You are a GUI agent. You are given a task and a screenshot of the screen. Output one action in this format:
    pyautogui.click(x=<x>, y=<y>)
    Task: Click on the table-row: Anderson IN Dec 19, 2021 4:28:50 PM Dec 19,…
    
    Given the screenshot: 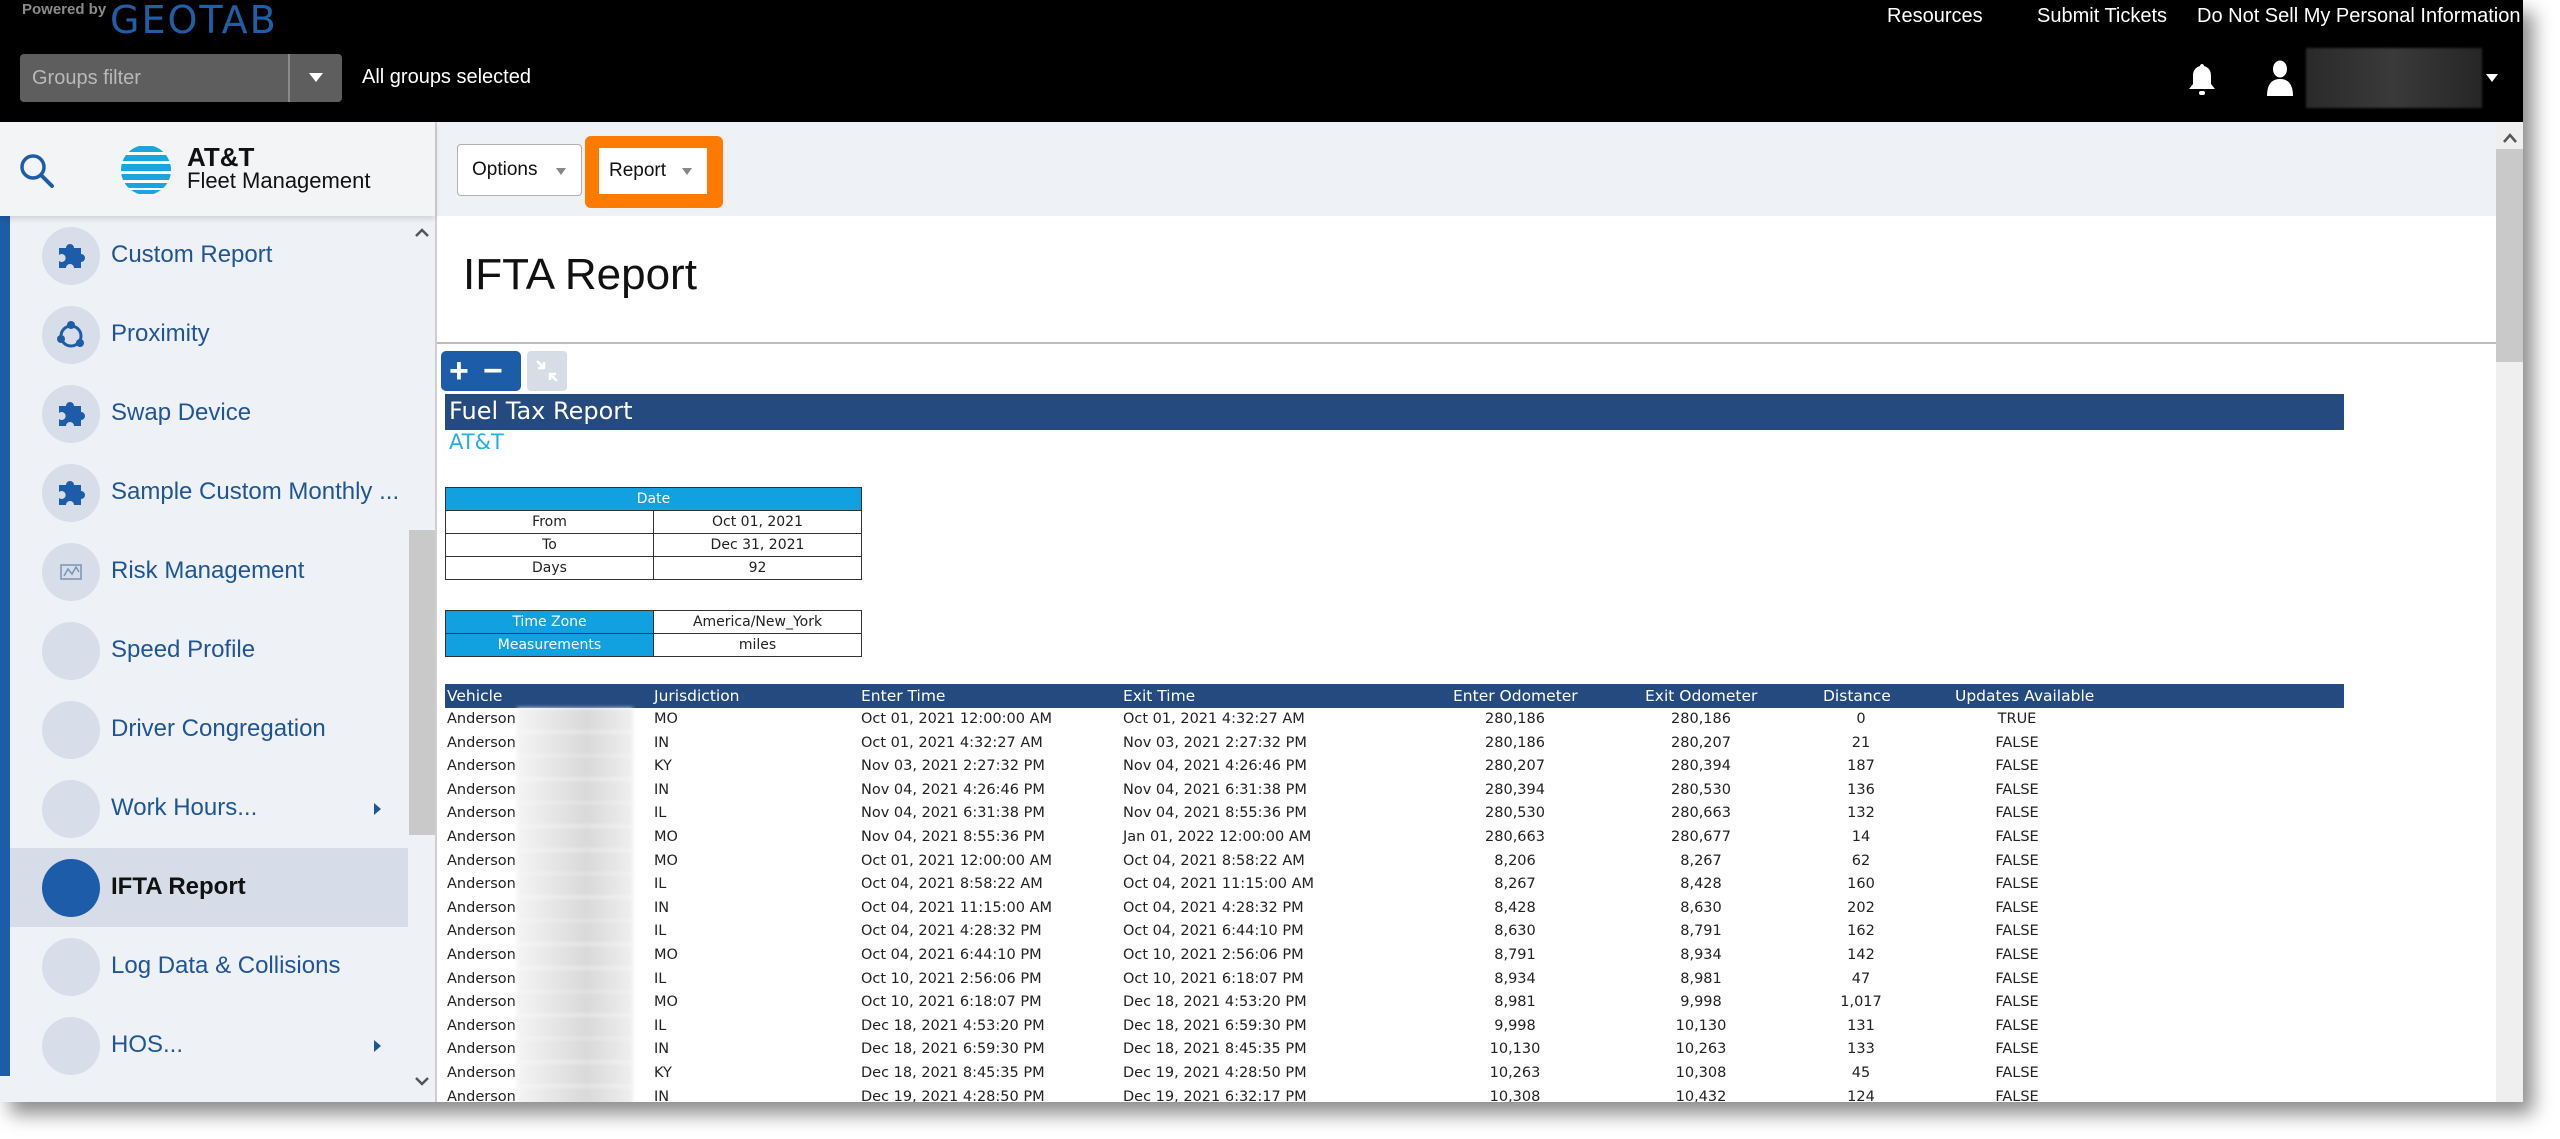 What is the action you would take?
    pyautogui.click(x=1394, y=1094)
    